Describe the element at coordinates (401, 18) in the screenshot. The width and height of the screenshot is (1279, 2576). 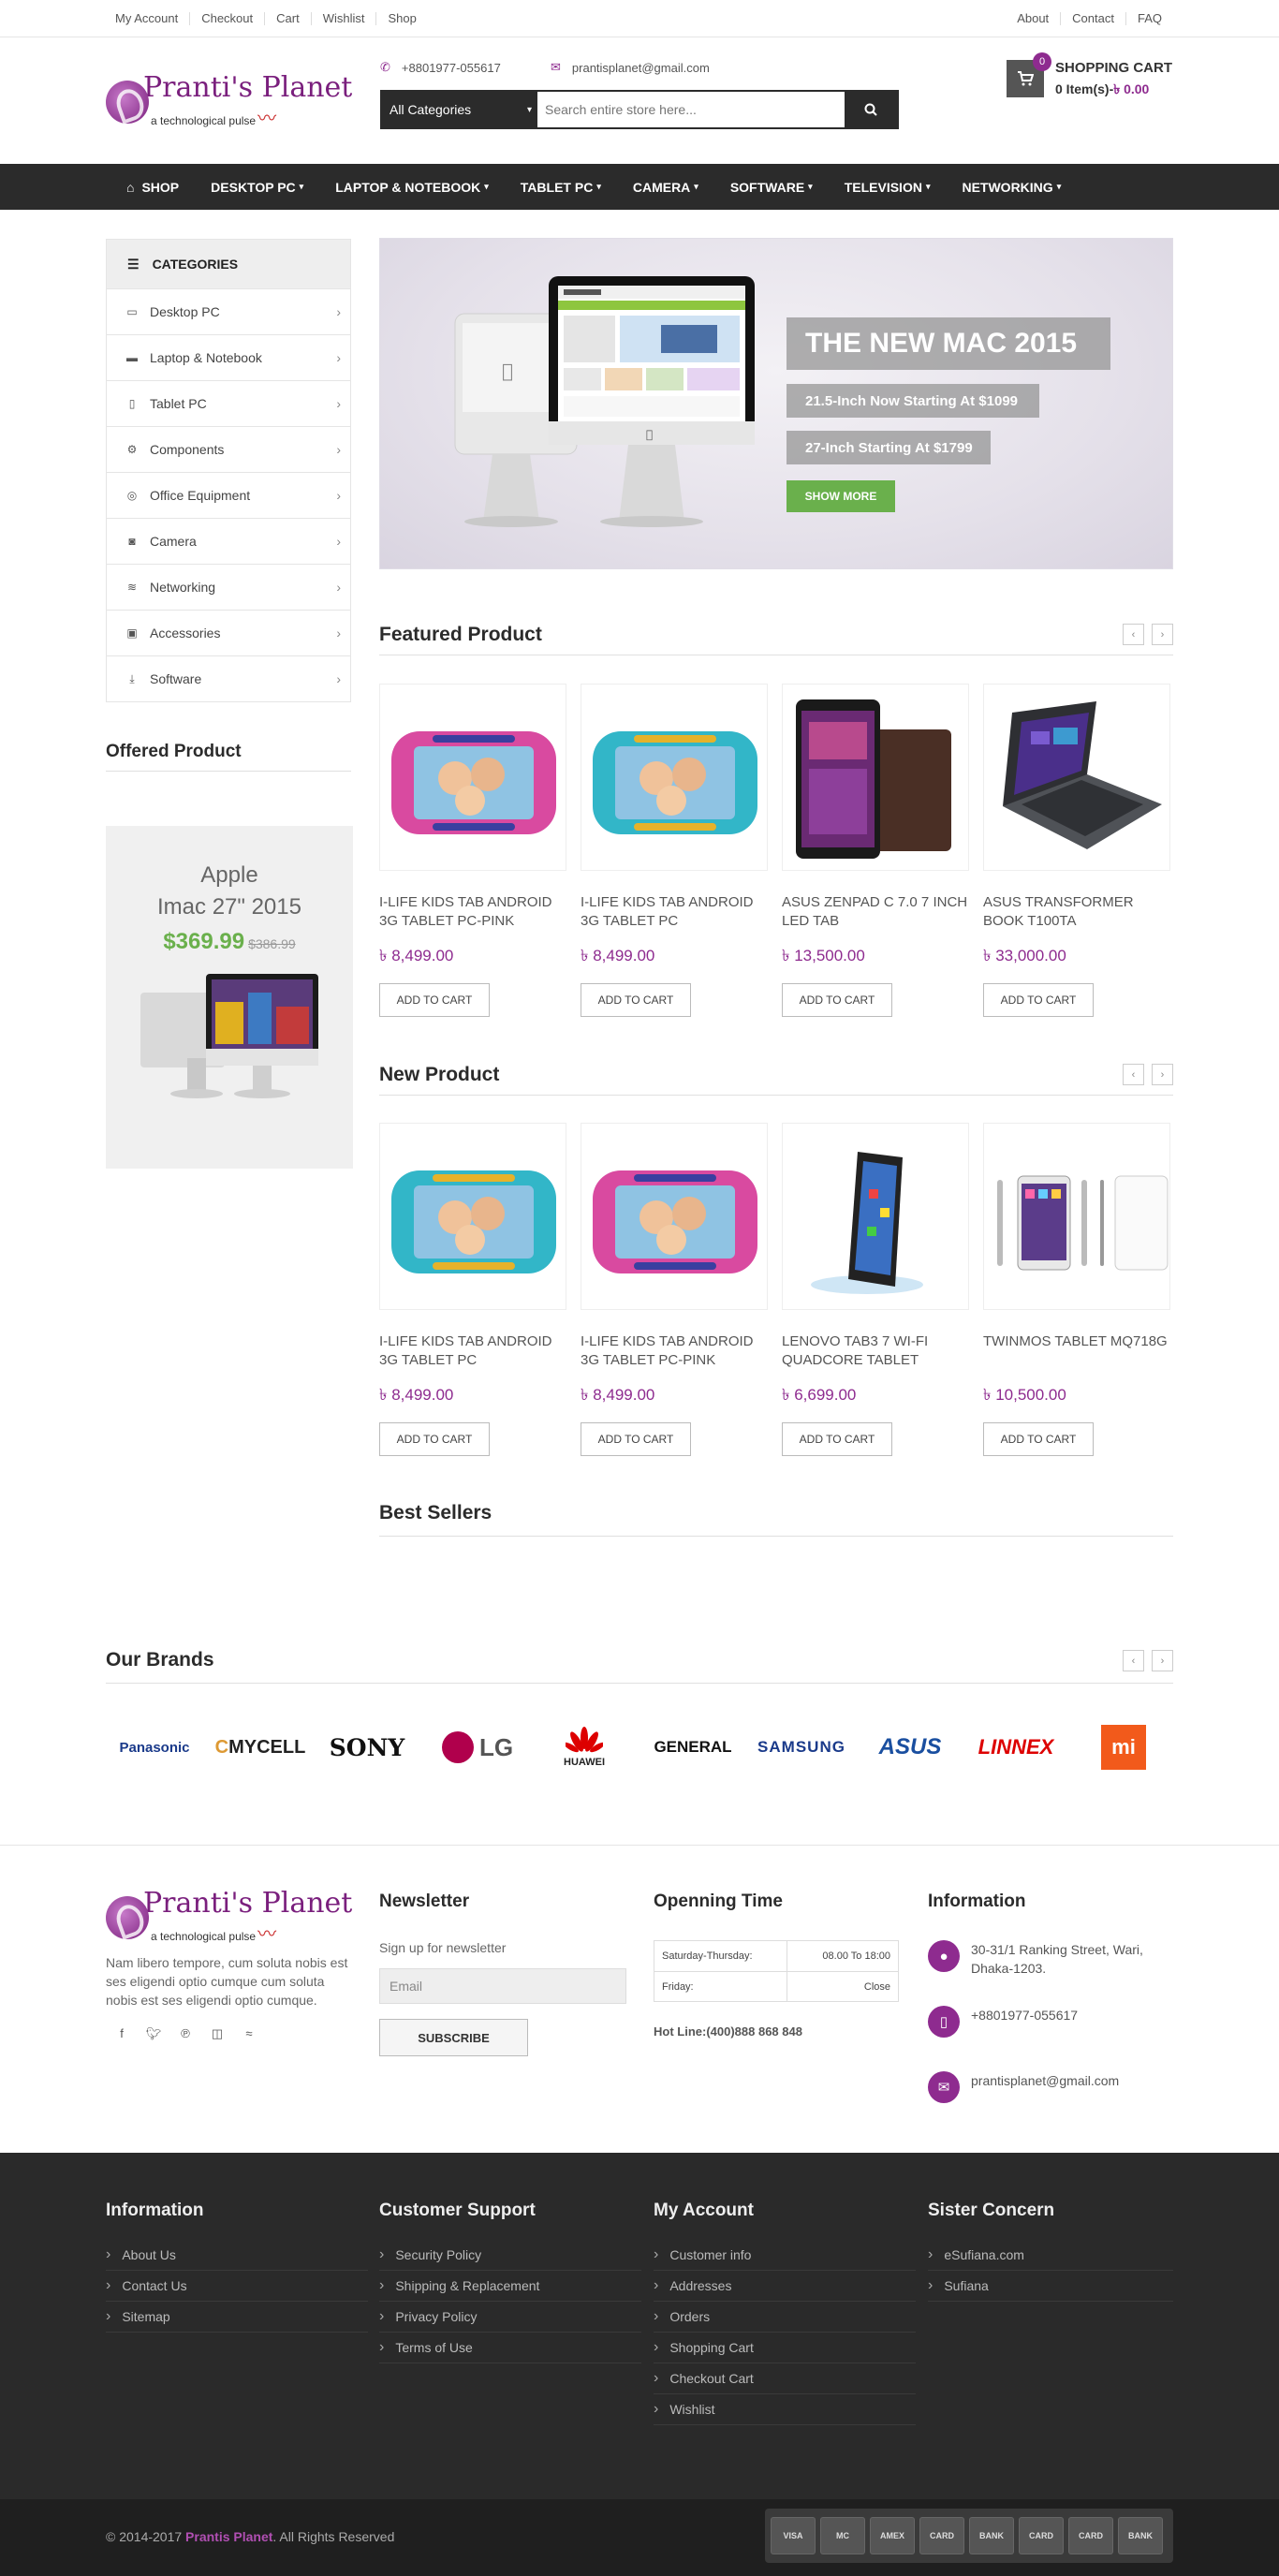
I see `shop-link: Shop` at that location.